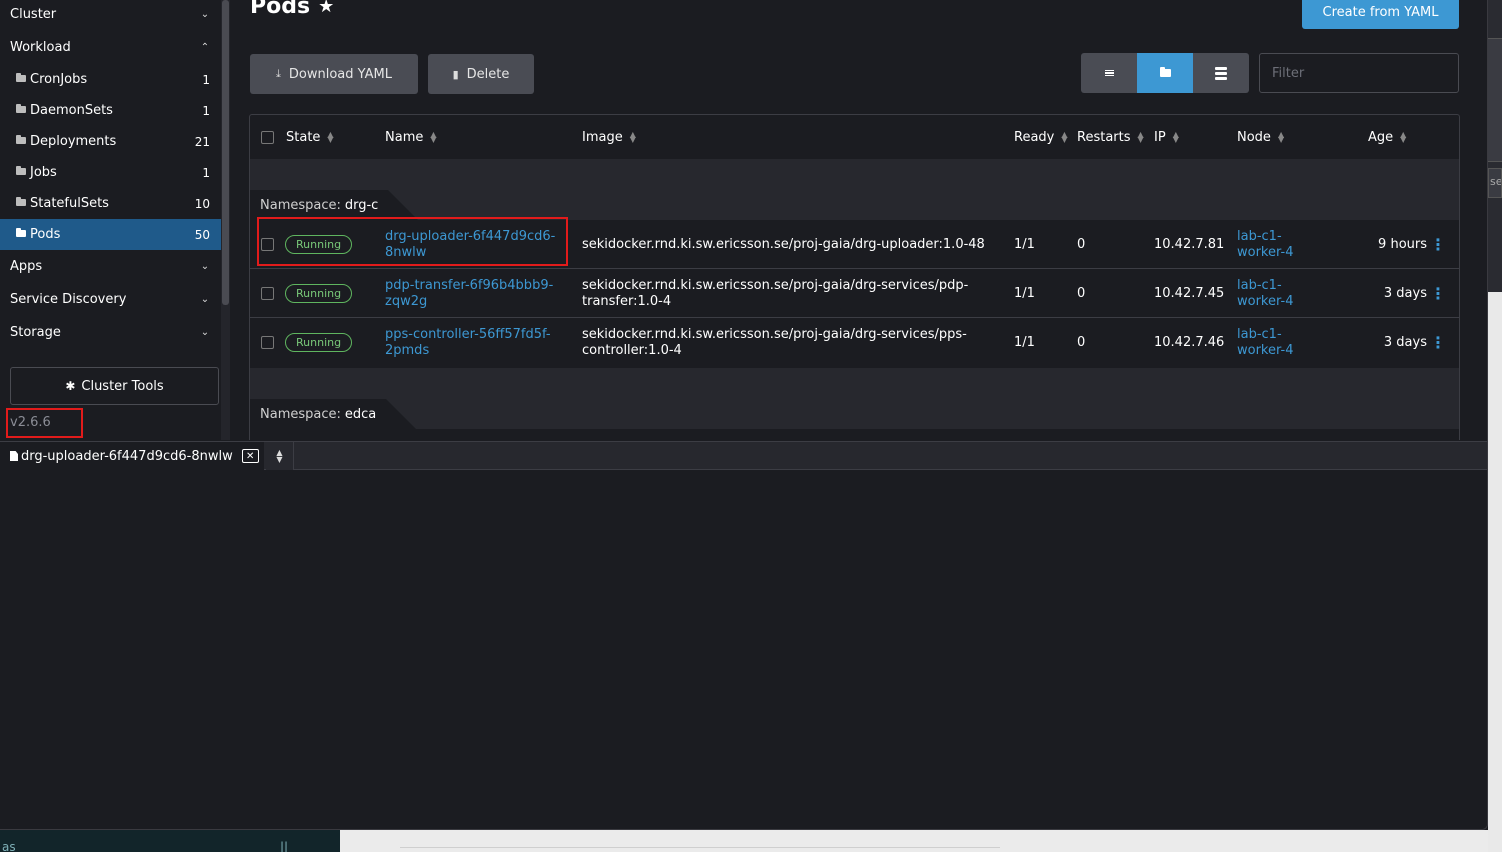  I want to click on flat-list-view-button, so click(1109, 73).